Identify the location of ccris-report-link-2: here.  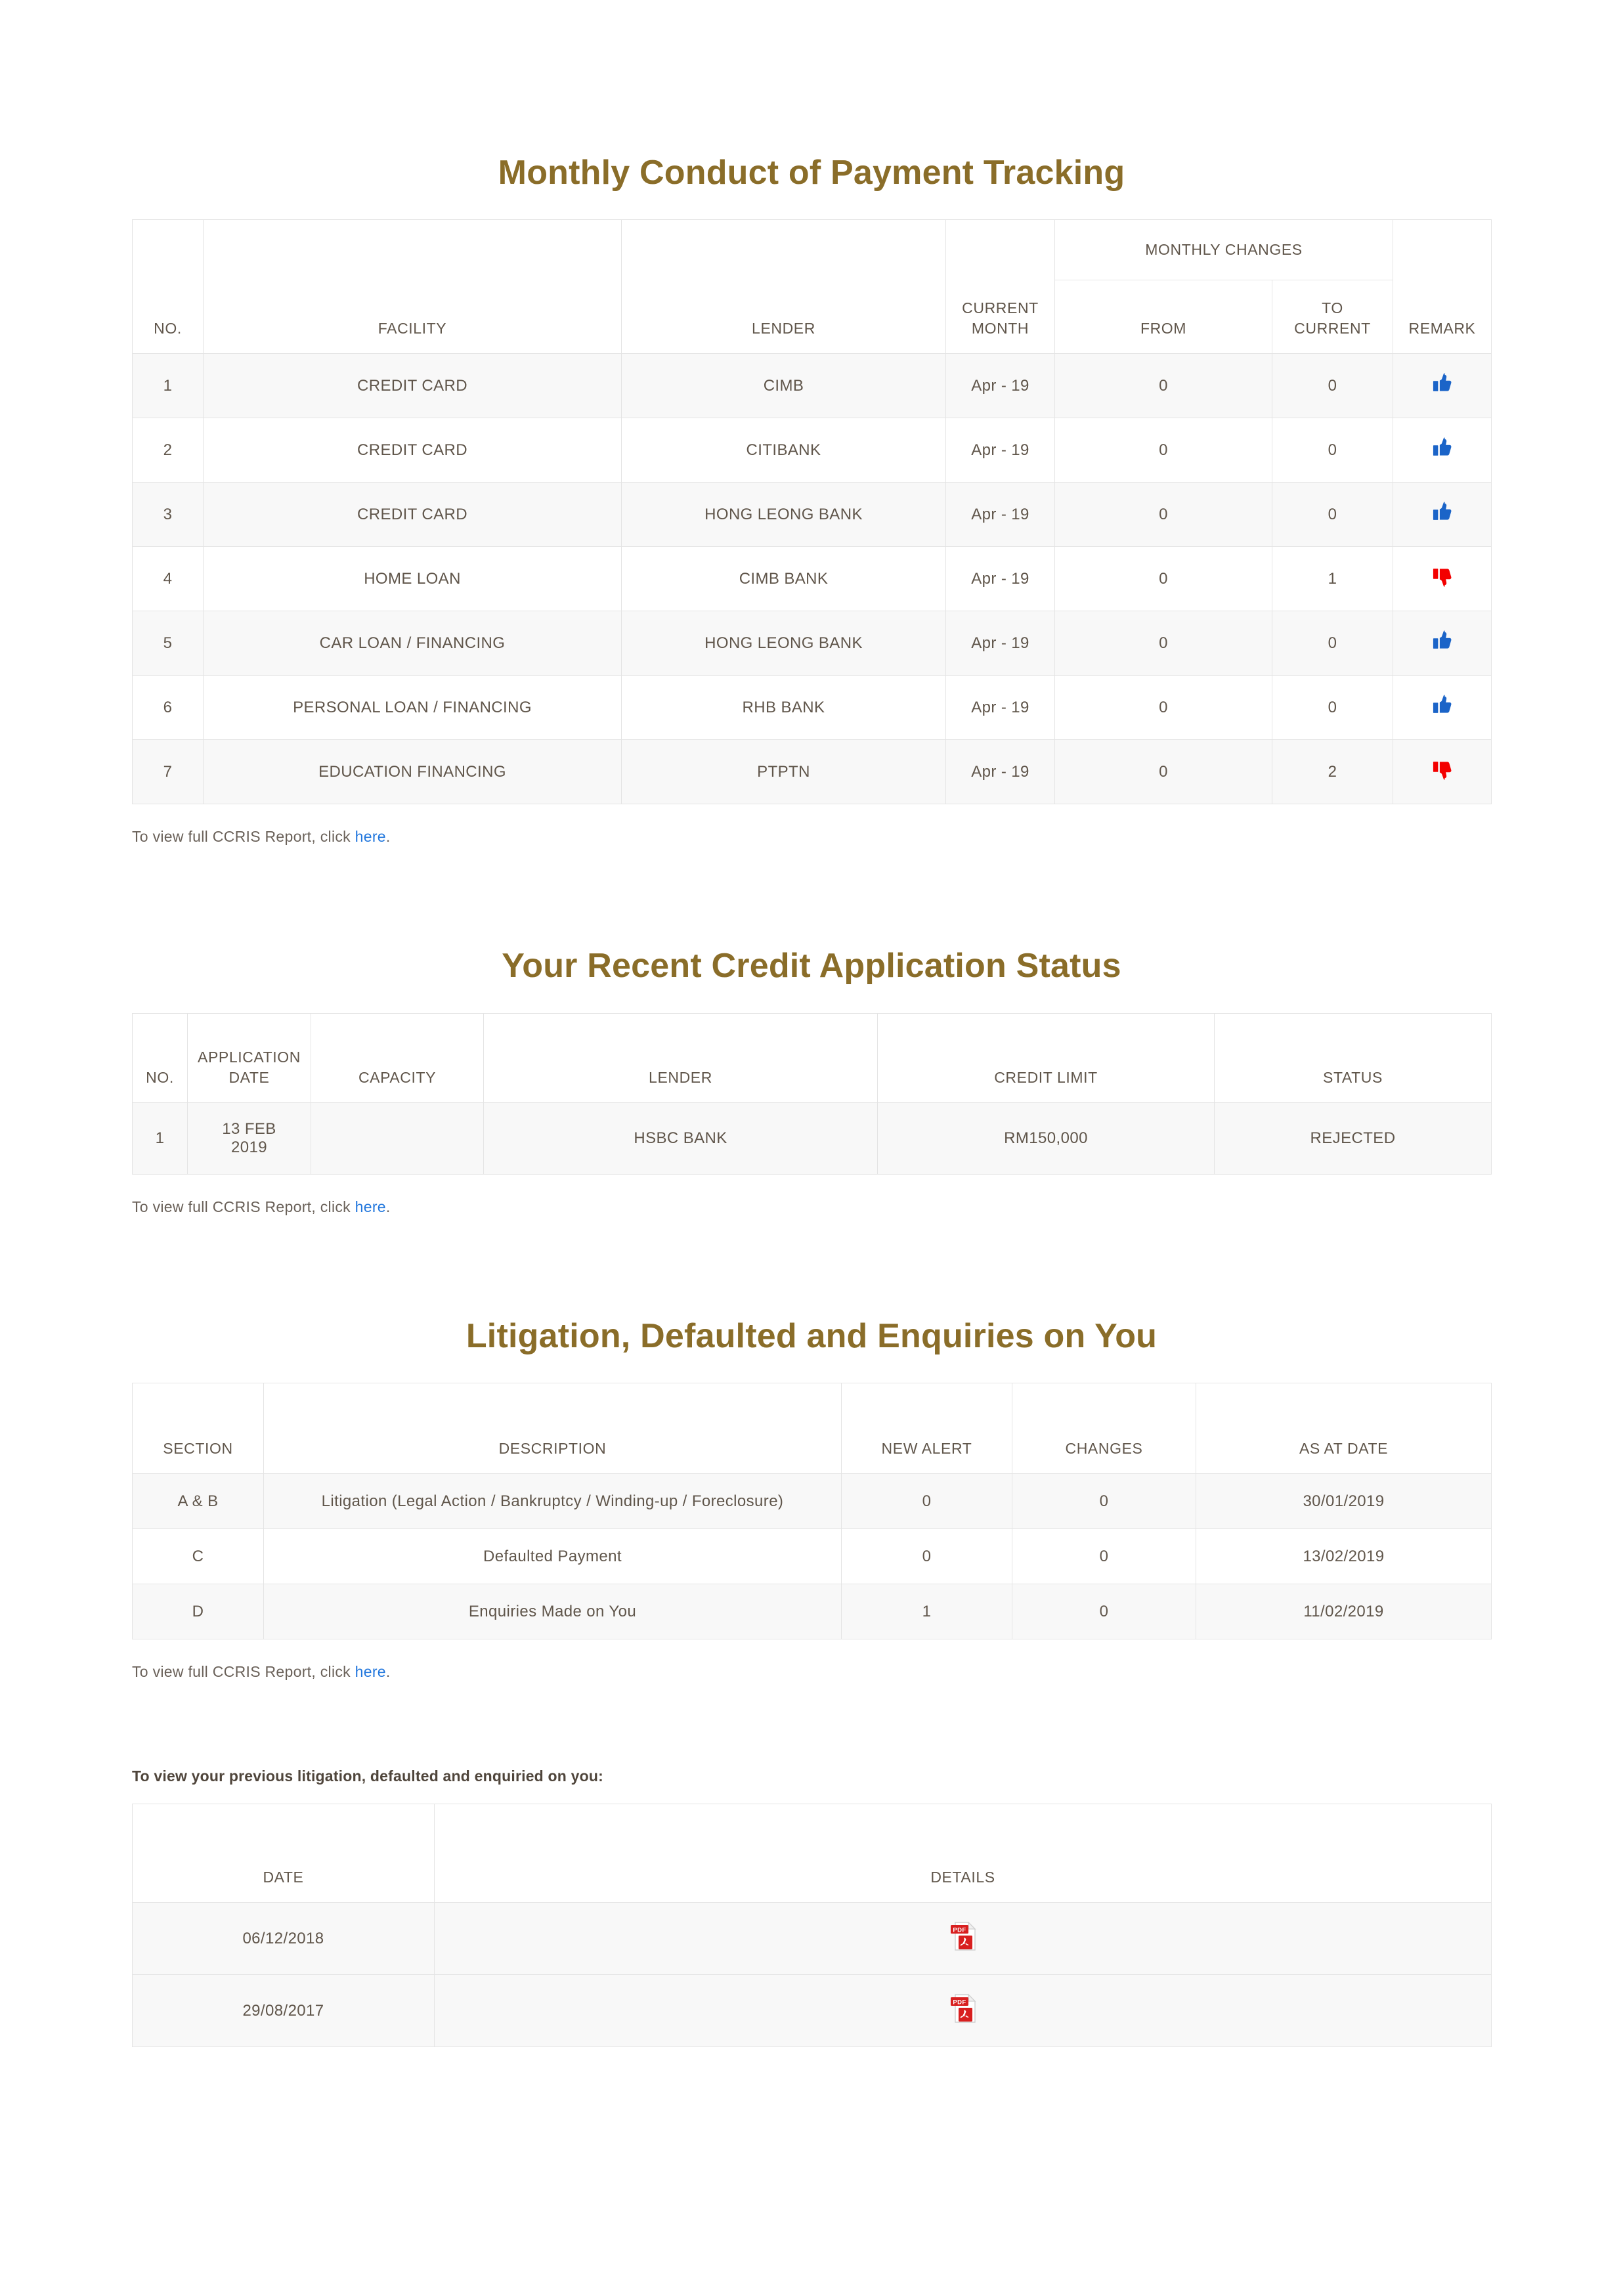
(370, 1206).